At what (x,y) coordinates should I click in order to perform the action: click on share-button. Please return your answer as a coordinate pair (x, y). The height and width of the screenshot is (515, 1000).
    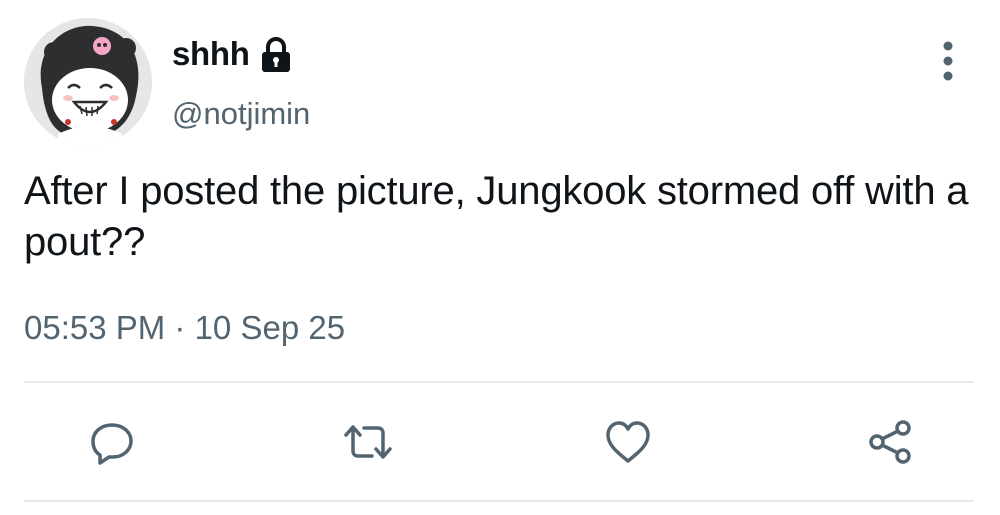
    Looking at the image, I should click on (890, 442).